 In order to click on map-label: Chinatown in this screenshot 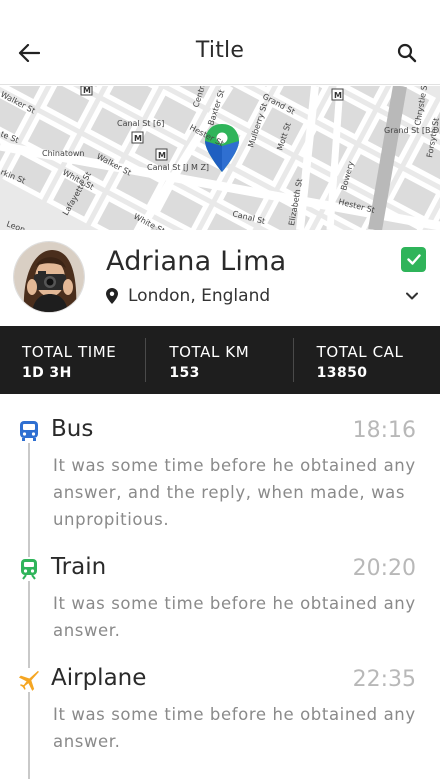, I will do `click(63, 153)`.